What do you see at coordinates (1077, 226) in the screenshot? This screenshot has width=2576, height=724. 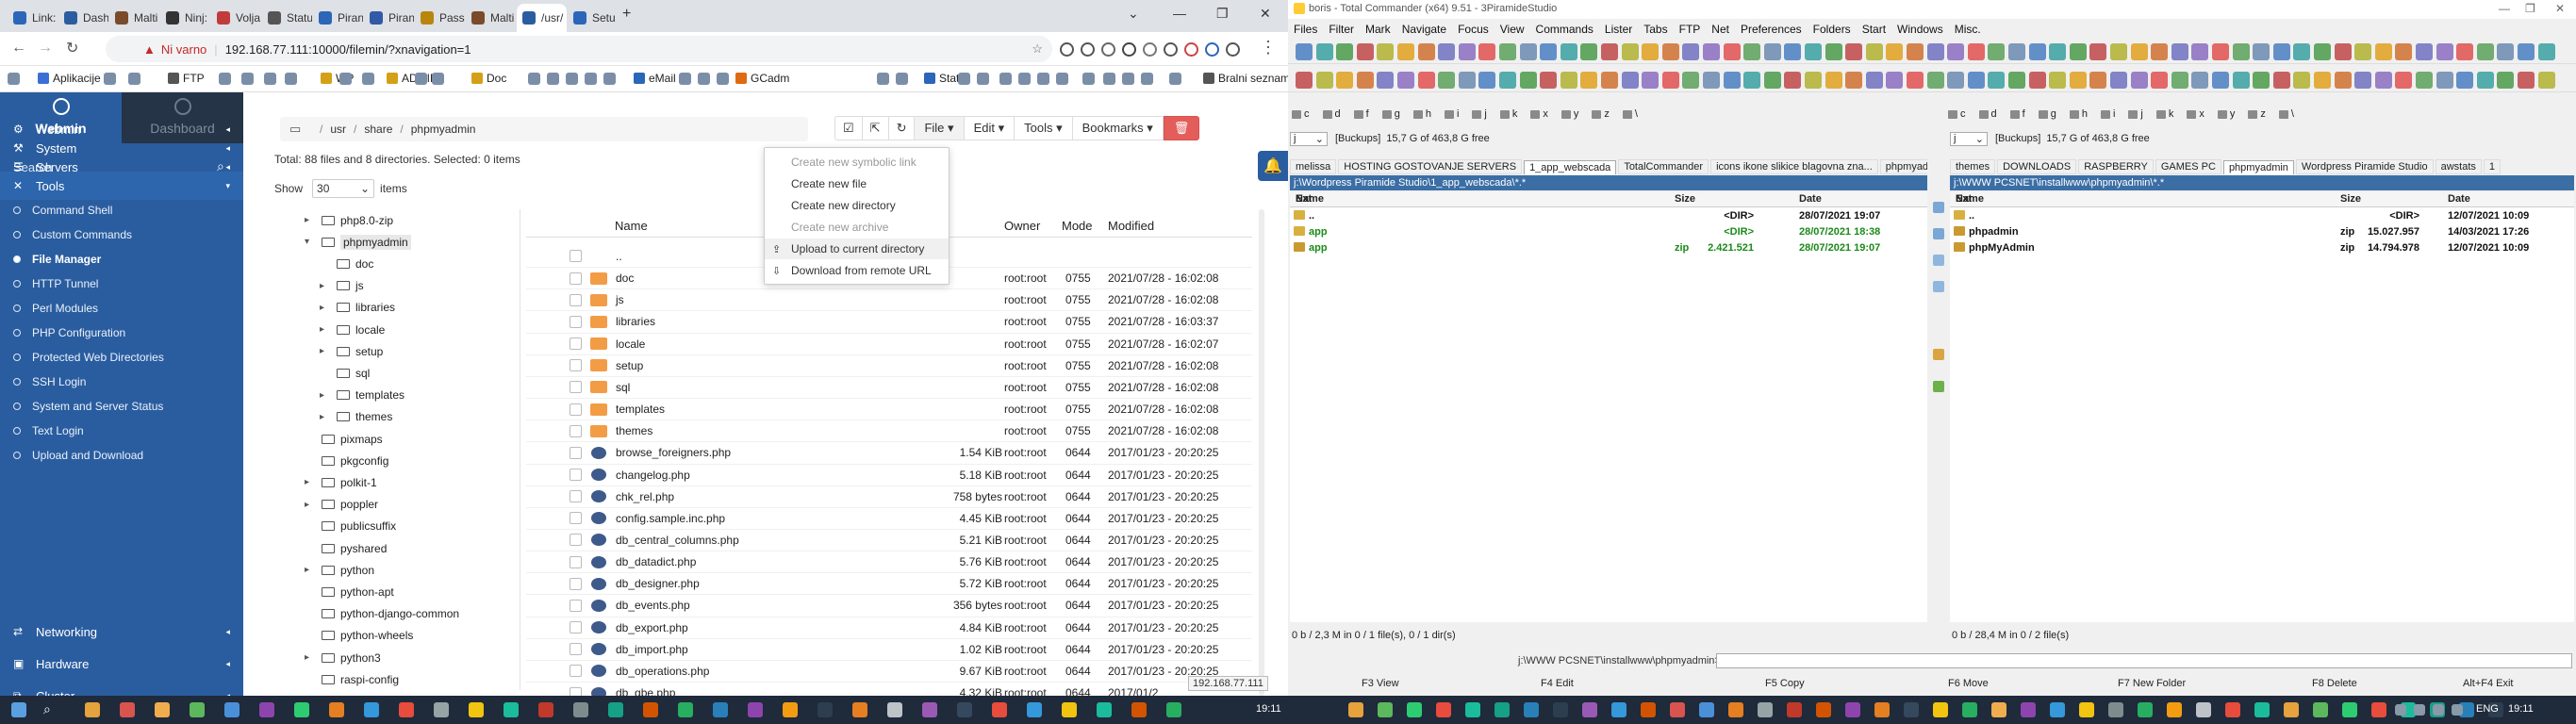 I see `column-mode: Mode` at bounding box center [1077, 226].